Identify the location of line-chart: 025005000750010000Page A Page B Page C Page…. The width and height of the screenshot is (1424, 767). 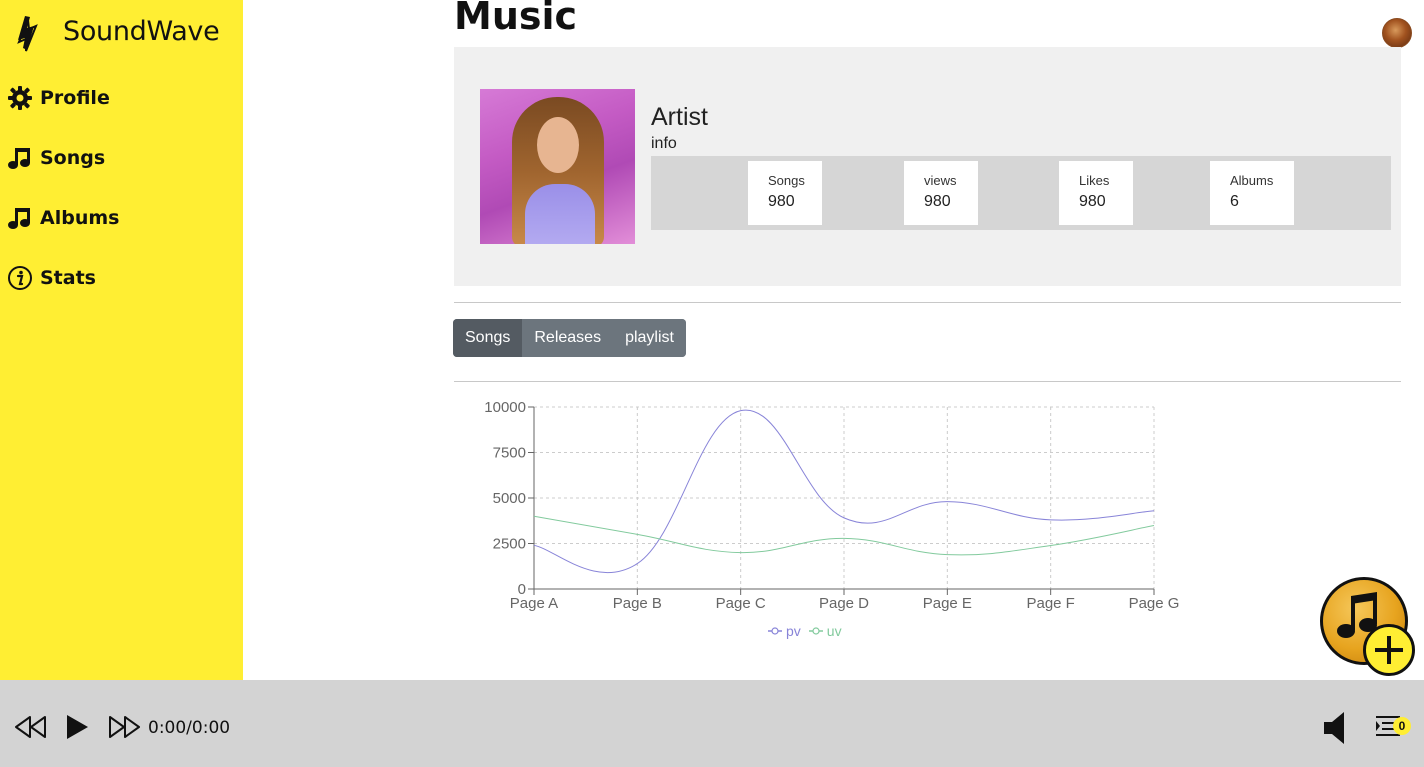
(832, 505).